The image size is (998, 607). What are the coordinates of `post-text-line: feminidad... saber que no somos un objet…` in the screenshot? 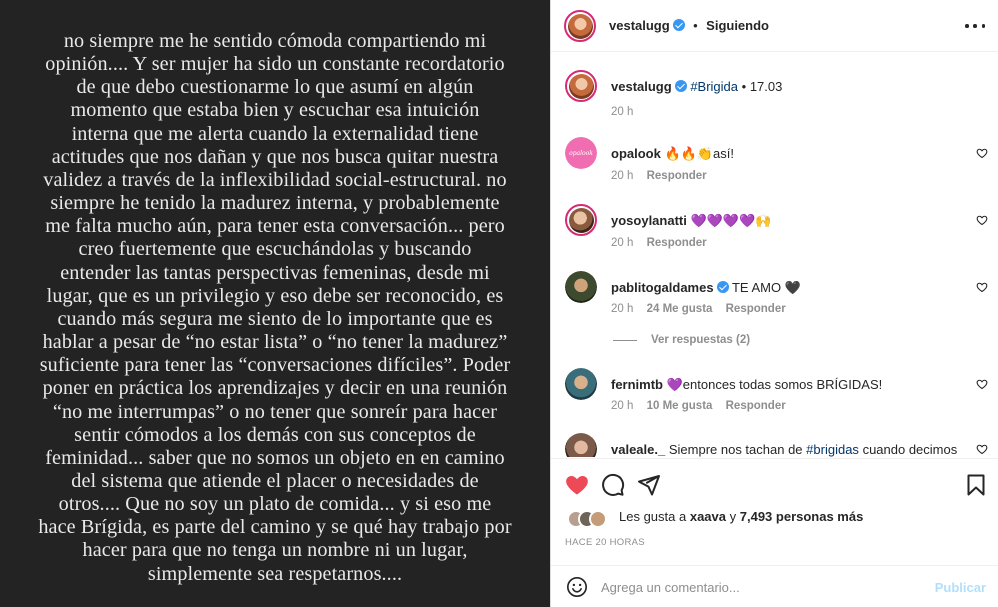 It's located at (275, 457).